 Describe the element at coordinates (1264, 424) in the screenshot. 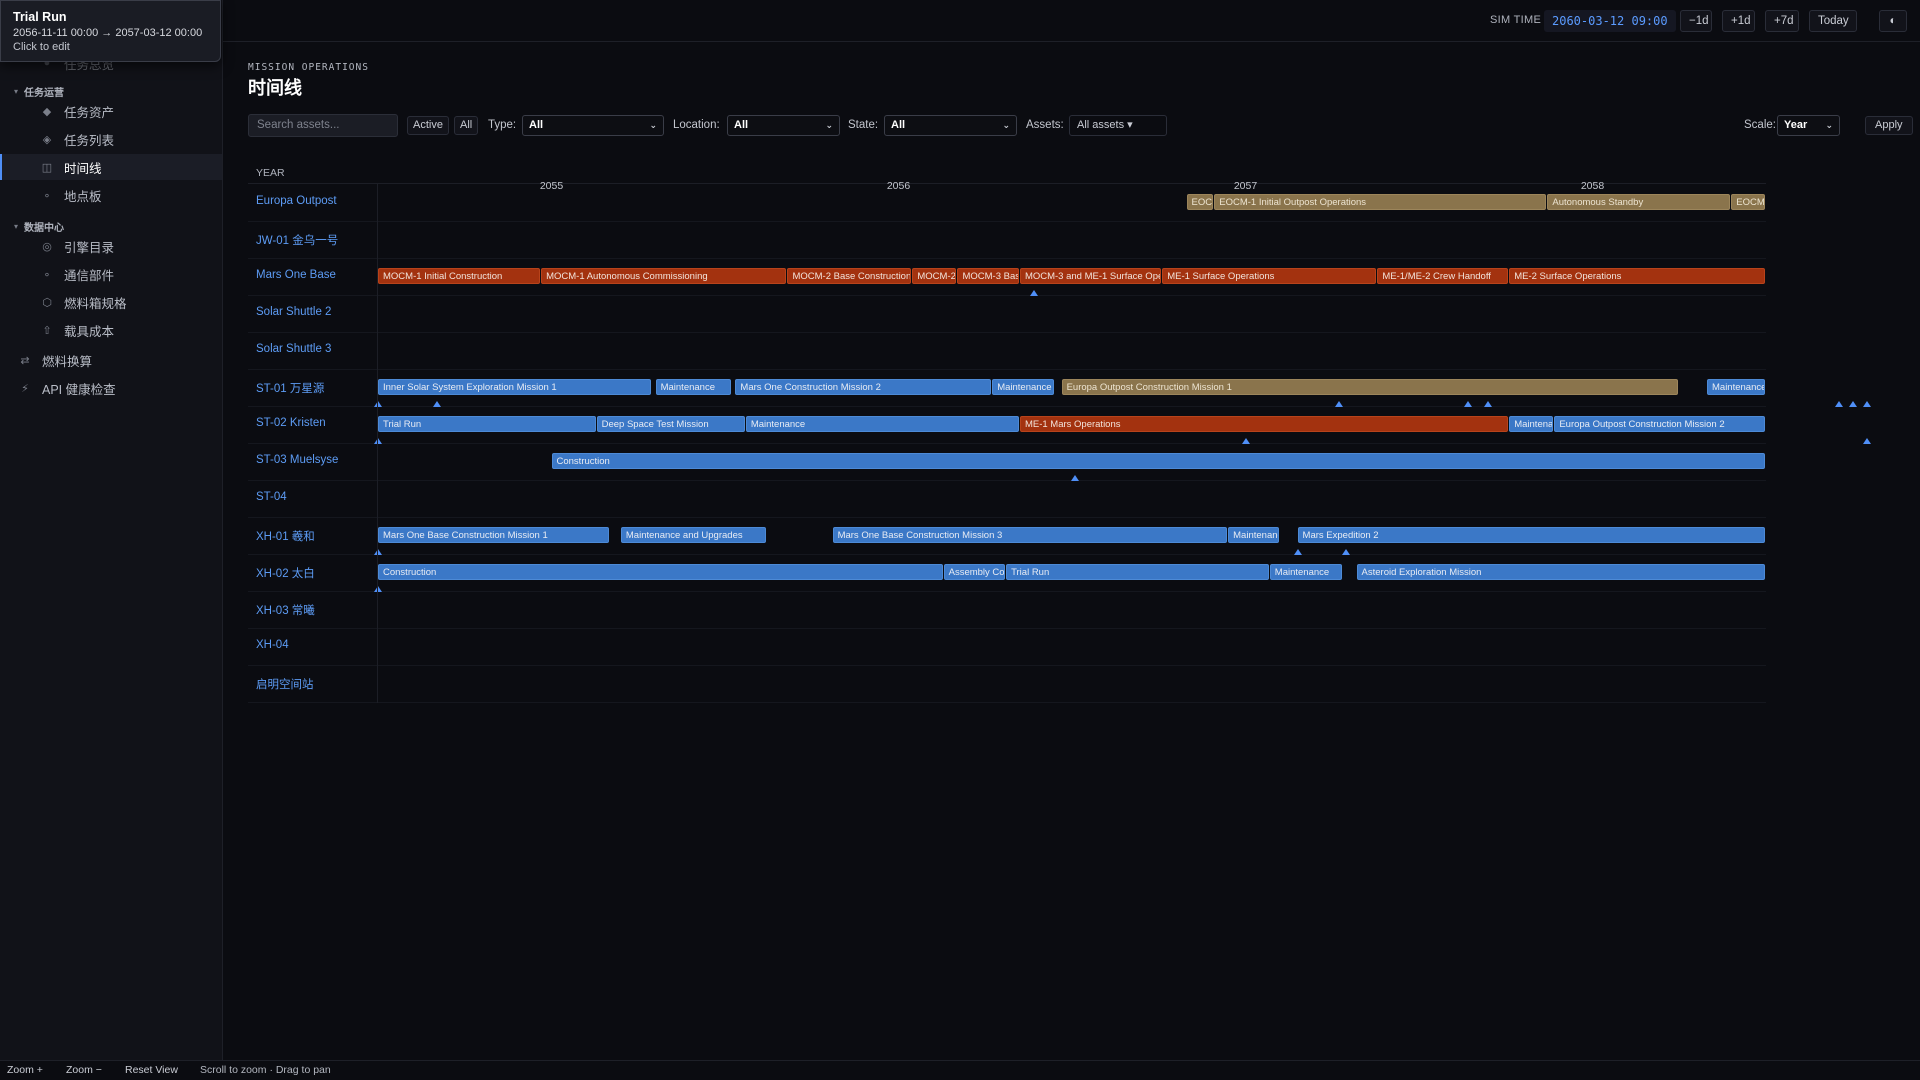

I see `mission-bar: ME-1 Mars Operations` at that location.